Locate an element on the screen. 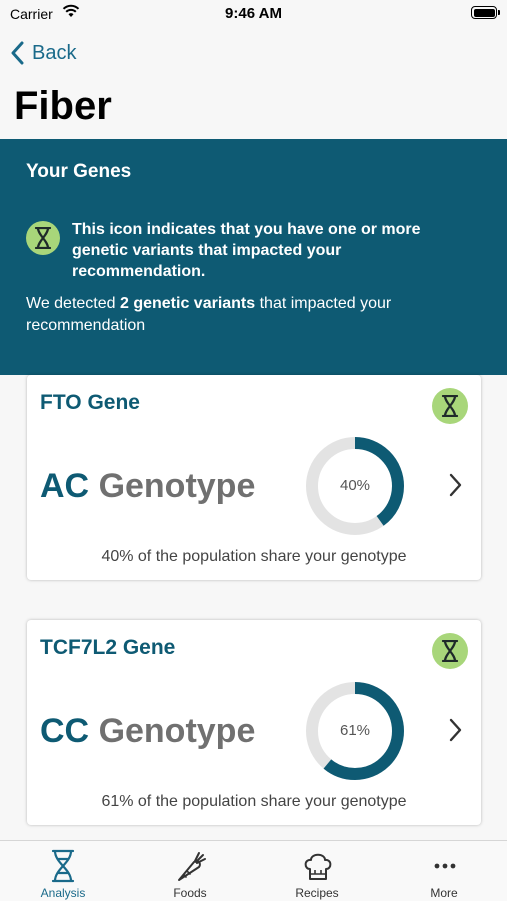  page-title: Fiber is located at coordinates (63, 106).